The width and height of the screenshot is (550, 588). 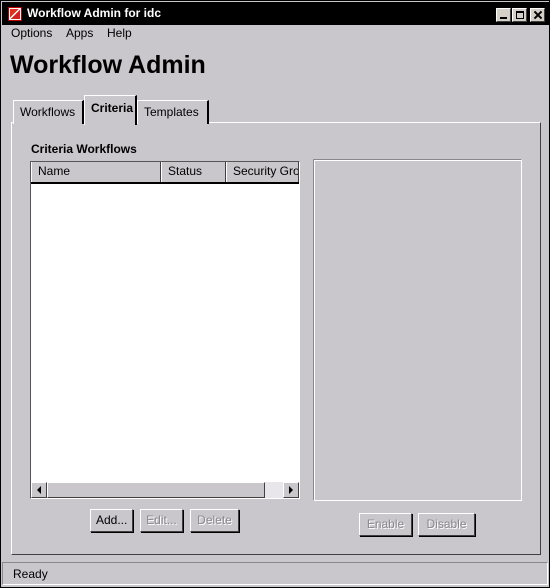 I want to click on menu-bar: Options Apps Help, so click(x=275, y=33).